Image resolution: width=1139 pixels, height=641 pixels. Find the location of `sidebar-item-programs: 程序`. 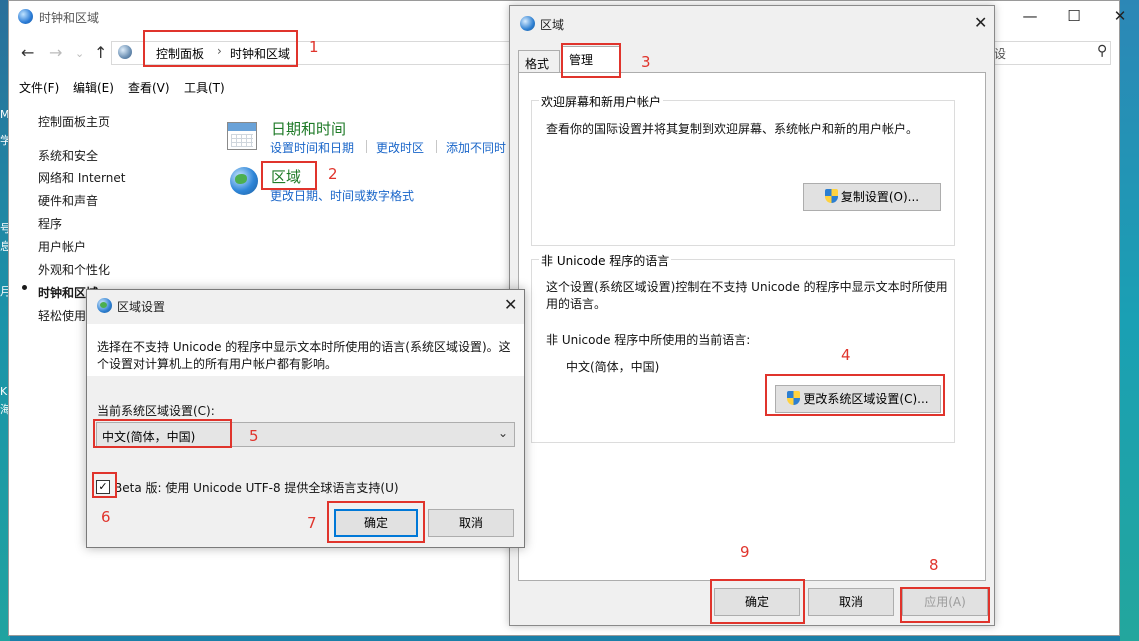

sidebar-item-programs: 程序 is located at coordinates (50, 223).